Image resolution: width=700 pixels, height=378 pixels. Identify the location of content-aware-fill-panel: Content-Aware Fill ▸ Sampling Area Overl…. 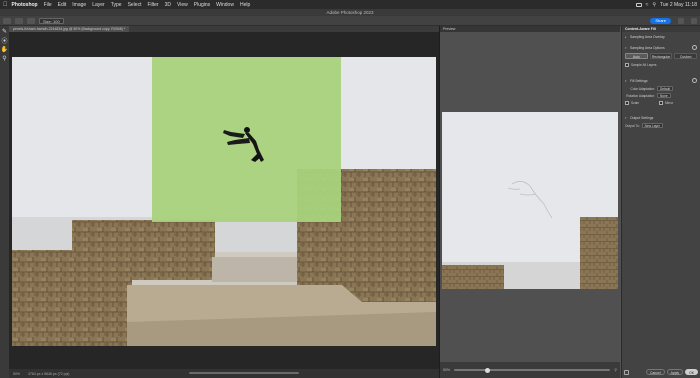
(660, 202).